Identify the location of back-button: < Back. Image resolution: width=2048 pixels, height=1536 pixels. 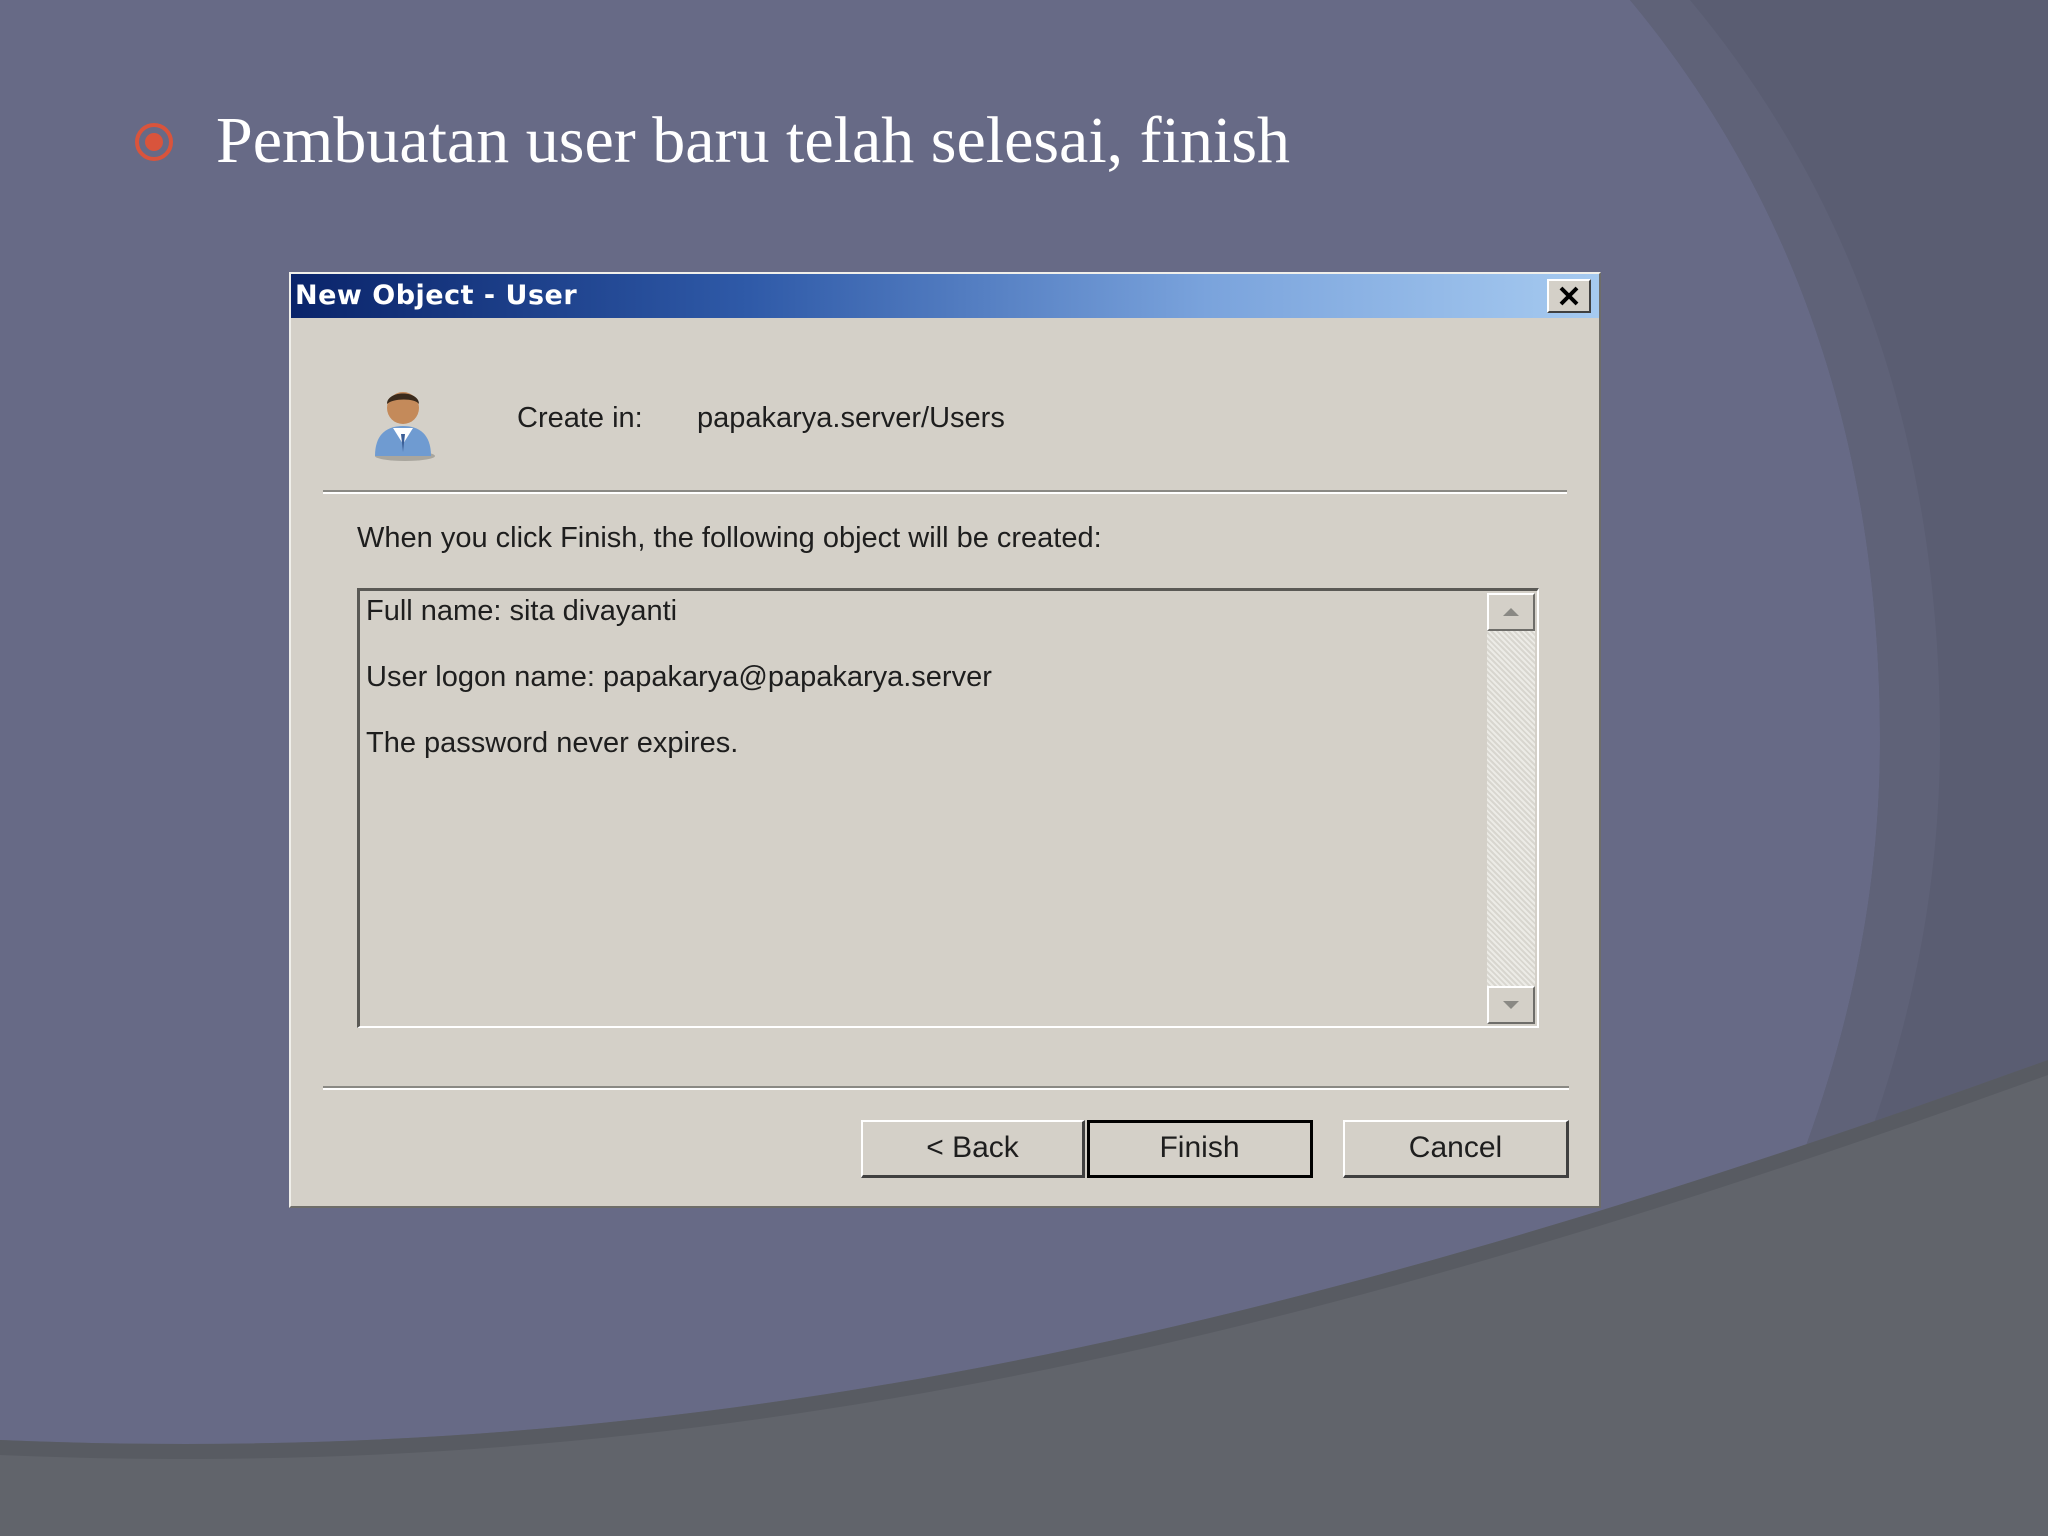
(973, 1149).